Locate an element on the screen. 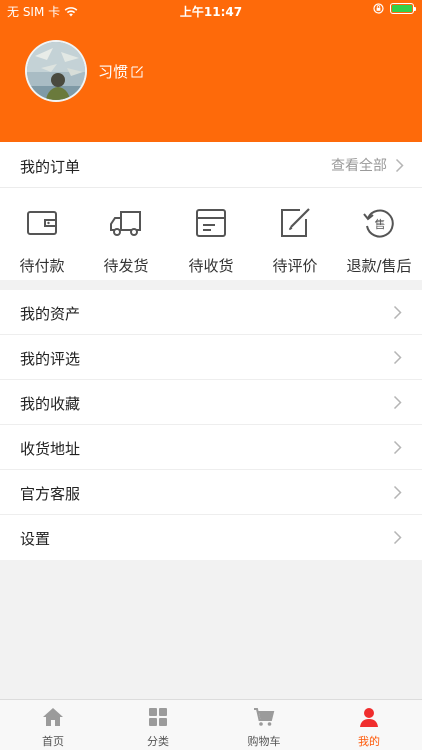 This screenshot has width=422, height=750. tab-label: 分类 is located at coordinates (158, 741).